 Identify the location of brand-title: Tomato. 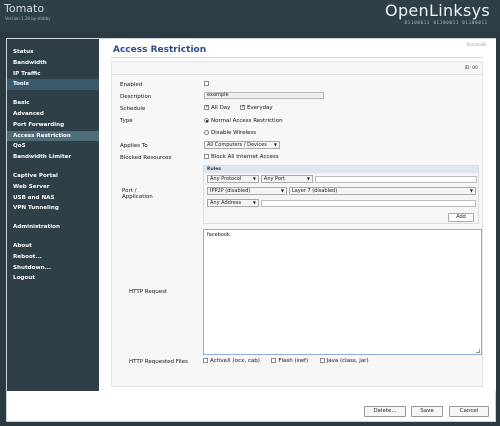
(24, 8).